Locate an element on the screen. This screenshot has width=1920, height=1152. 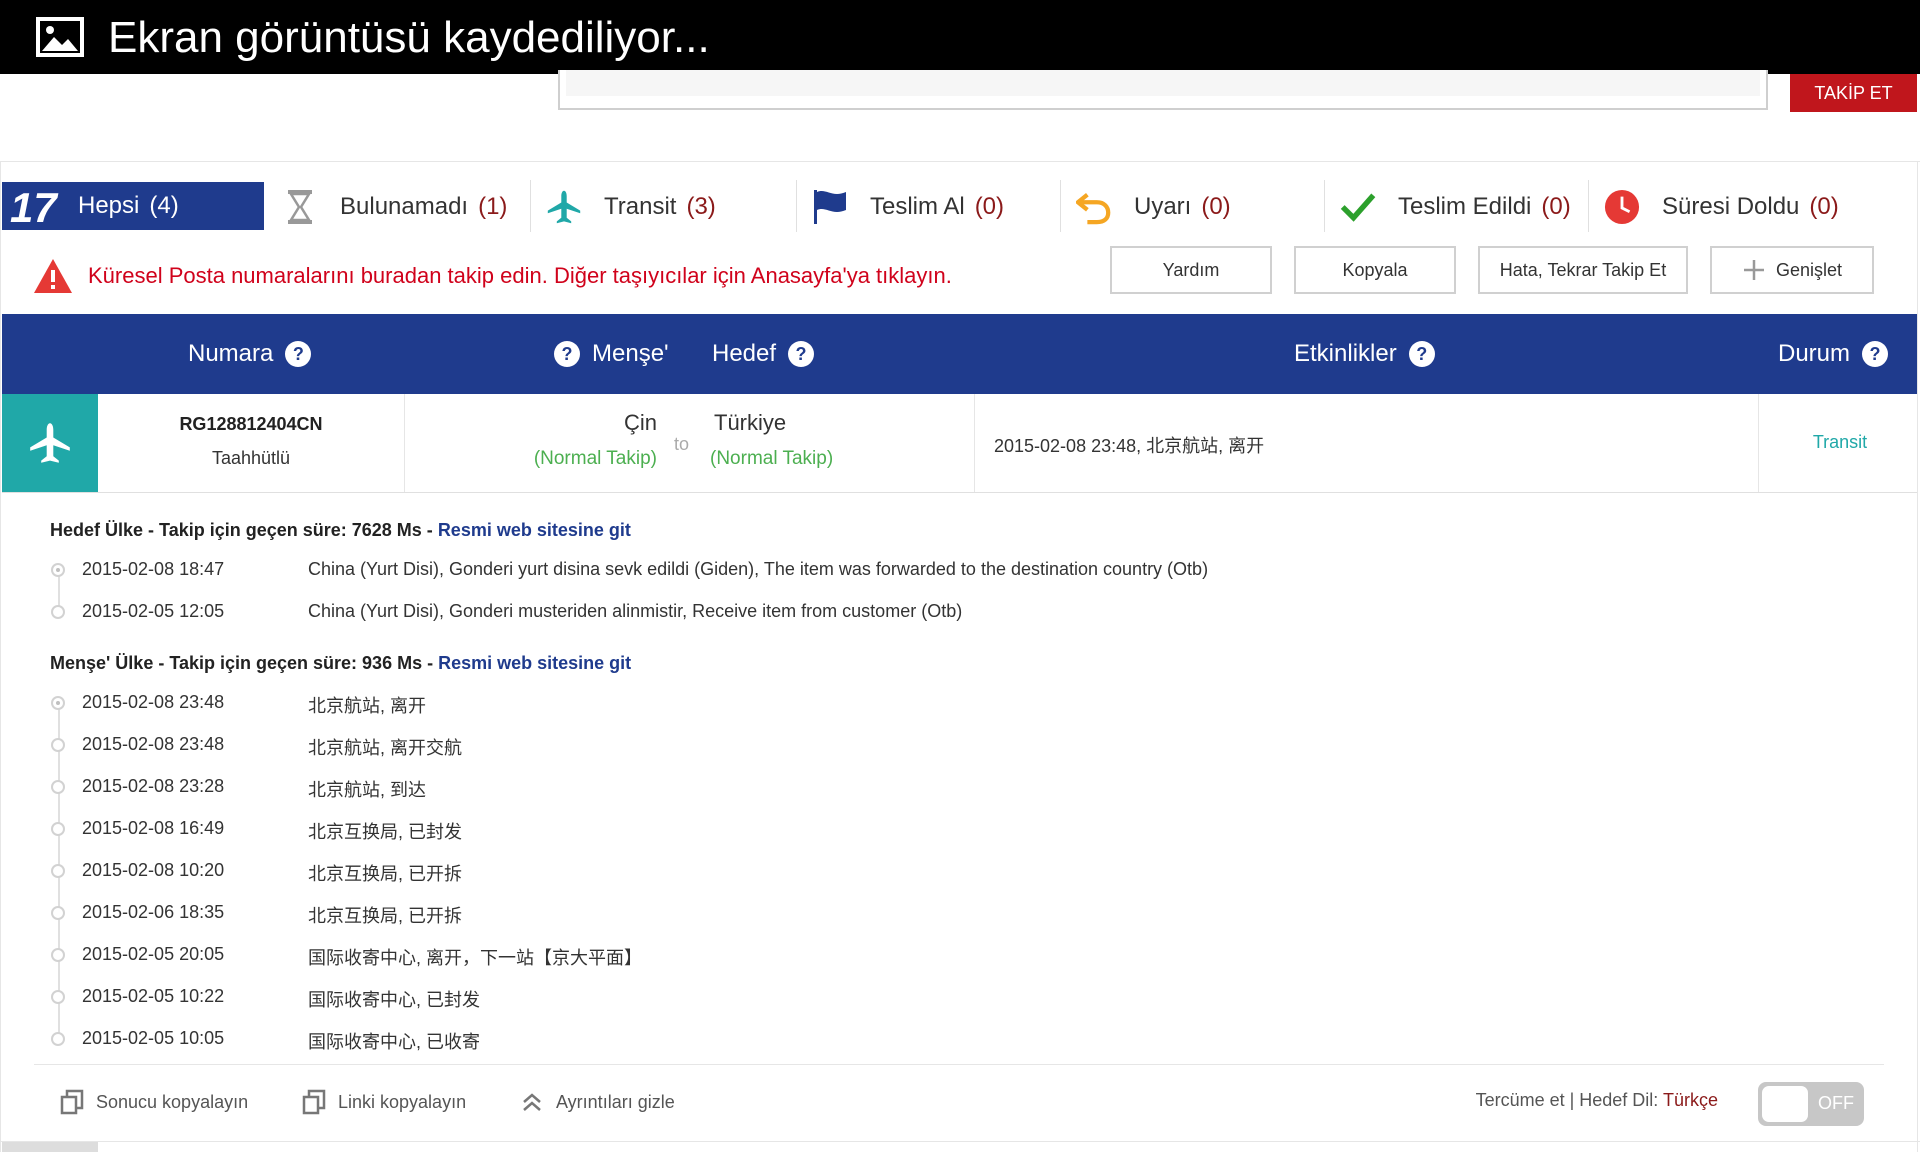
event-date: 2015-02-06 18:35 is located at coordinates (153, 912).